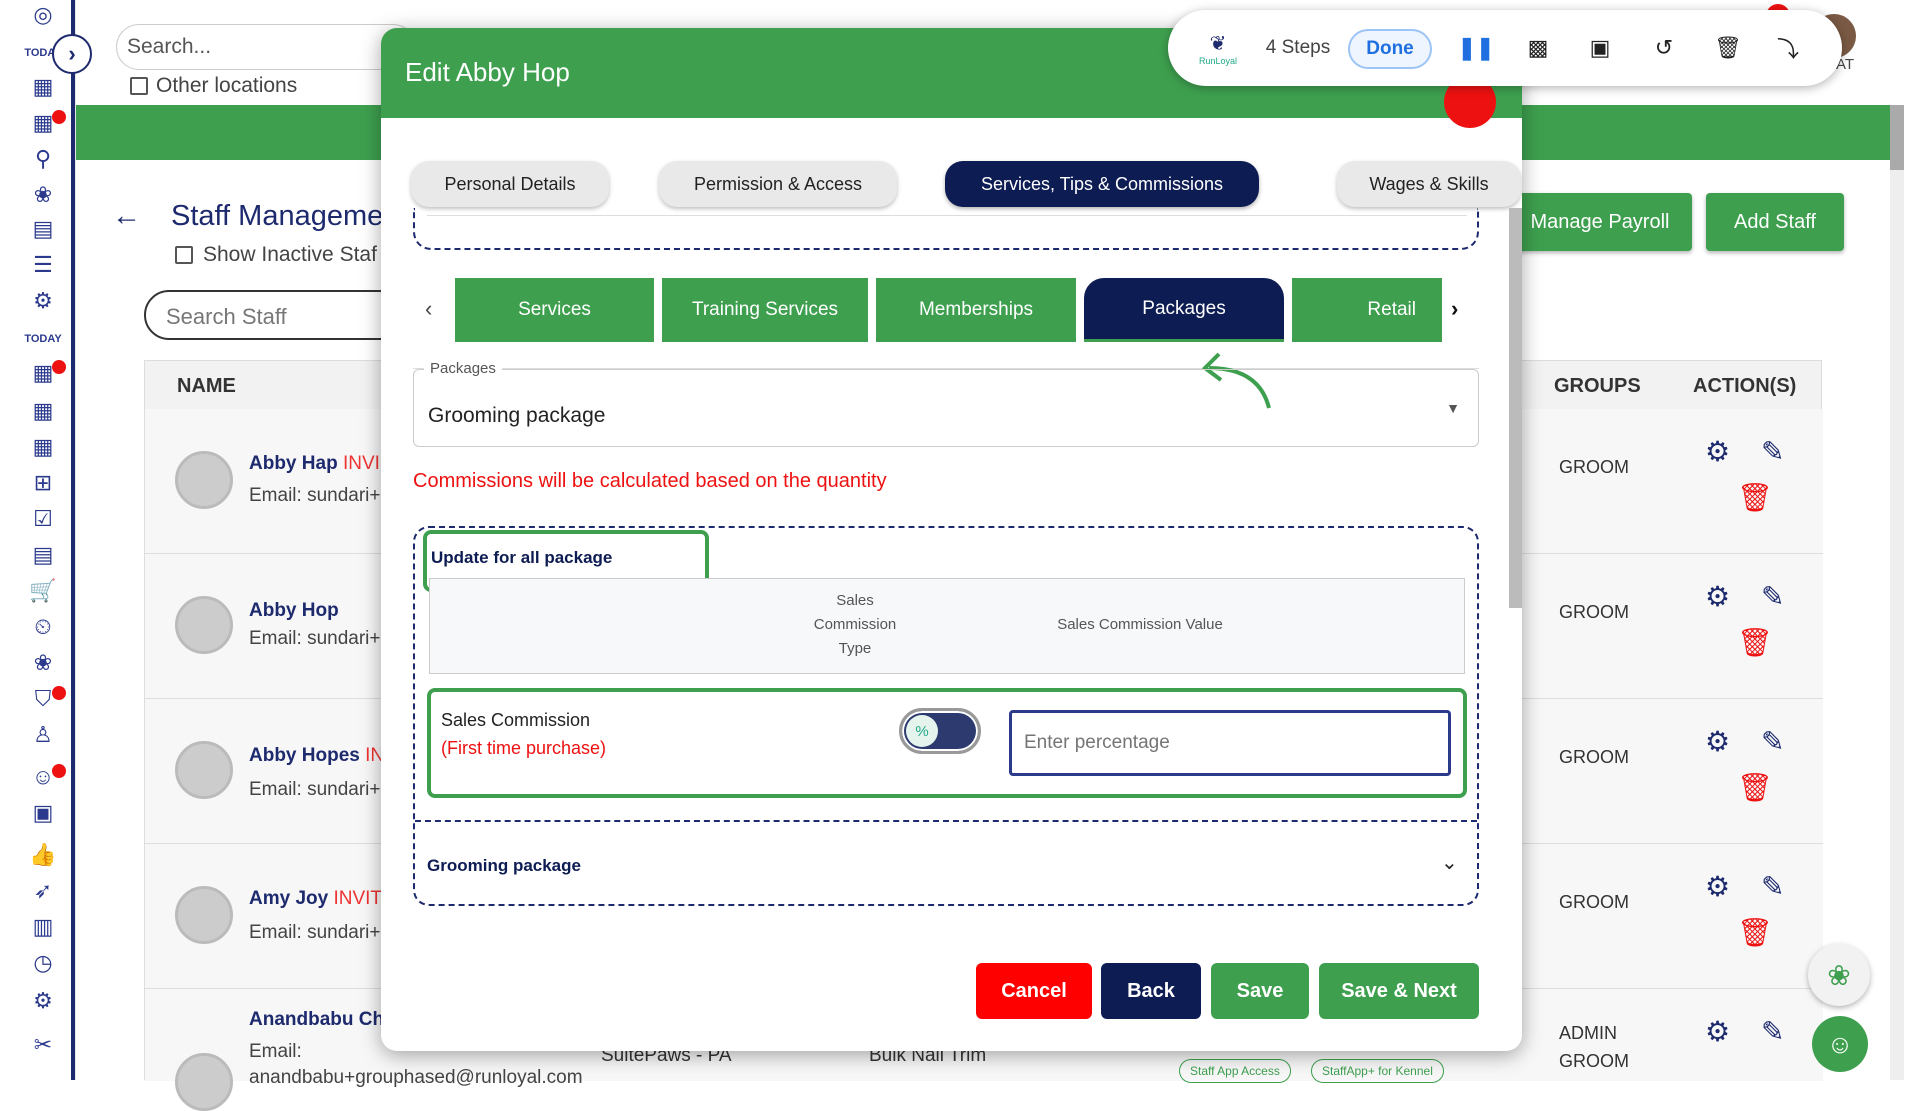  I want to click on chart-icon: ▥, so click(43, 927).